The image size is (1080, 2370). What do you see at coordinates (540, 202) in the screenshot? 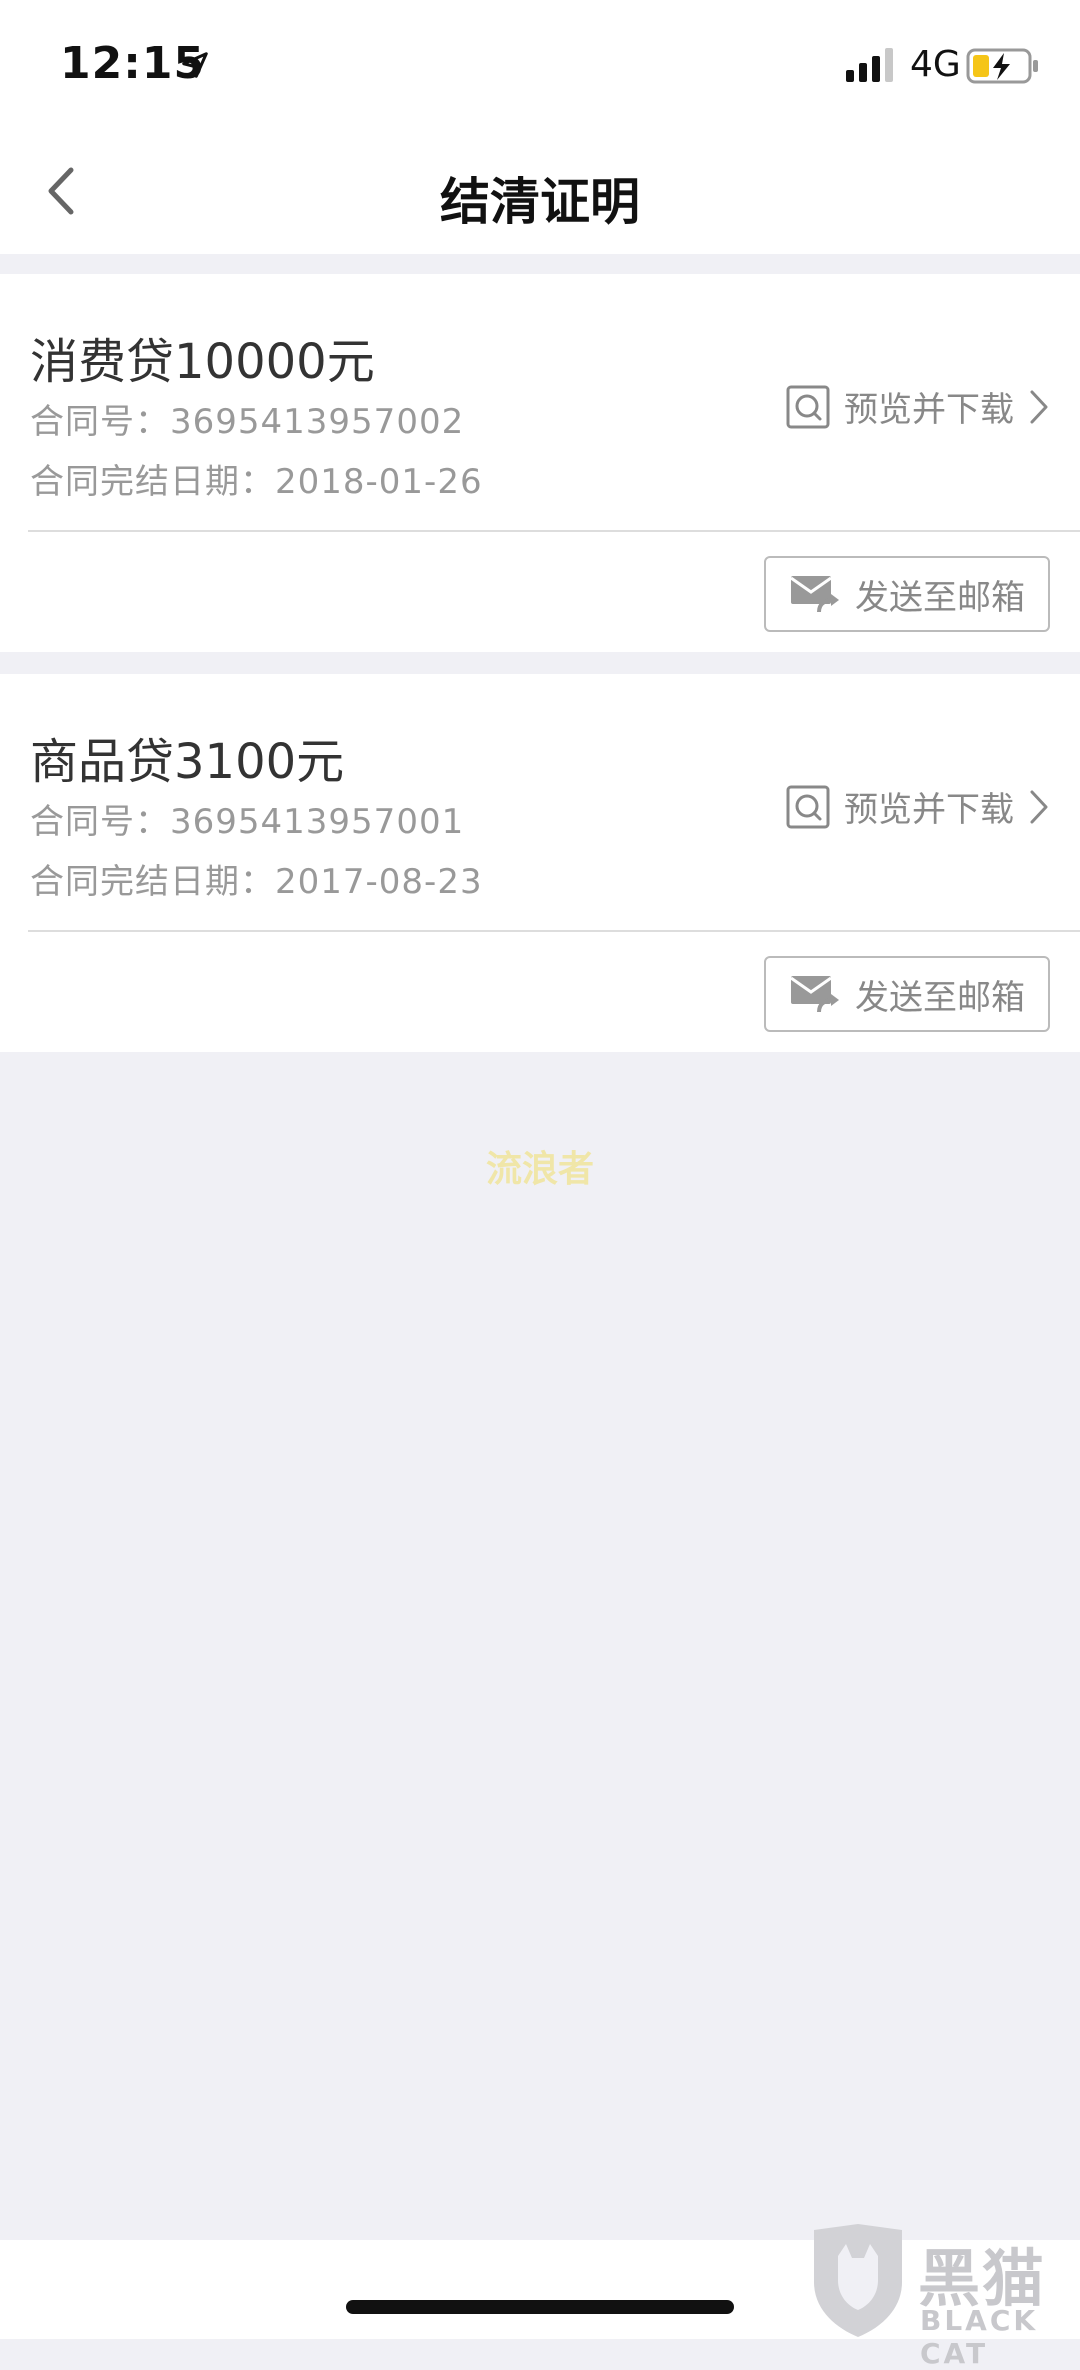
I see `page-title: 结清证明` at bounding box center [540, 202].